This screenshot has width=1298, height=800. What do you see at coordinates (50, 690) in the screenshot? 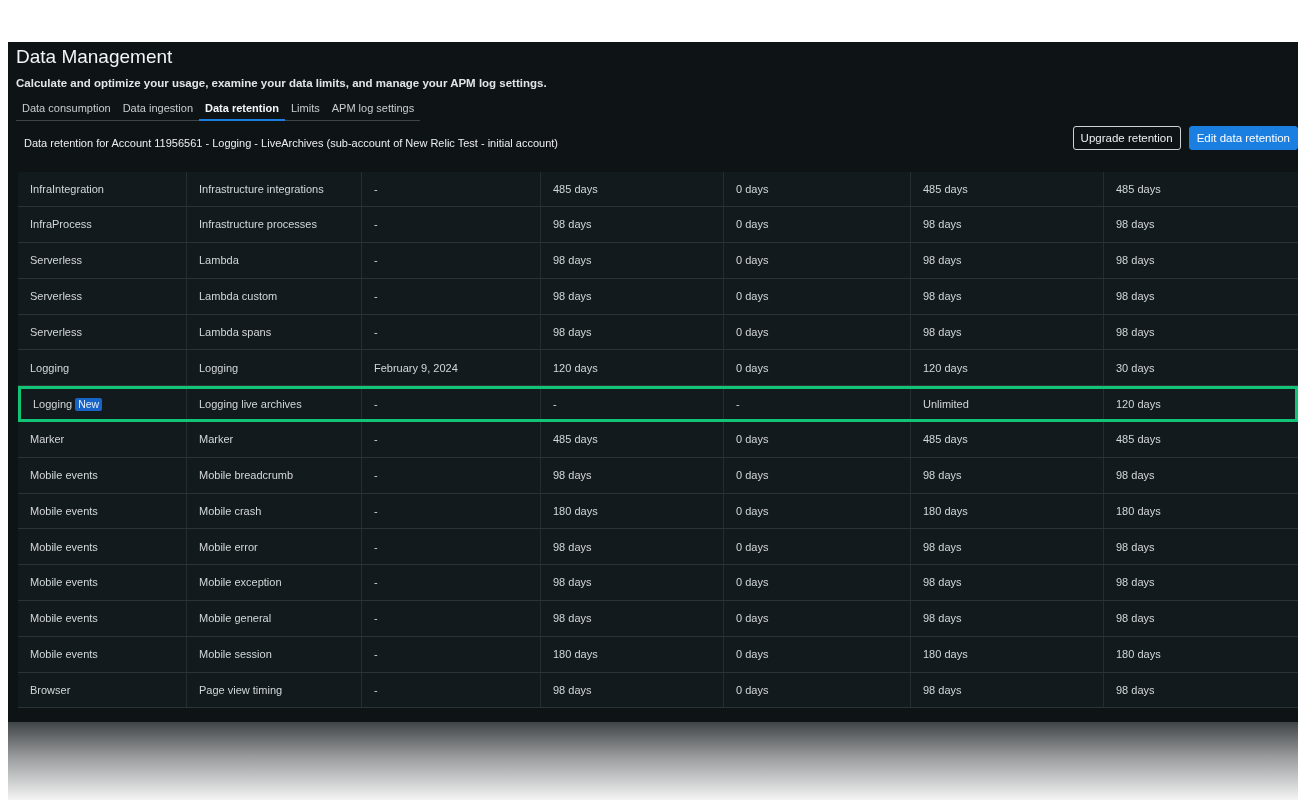
I see `table-cell-text: Browser` at bounding box center [50, 690].